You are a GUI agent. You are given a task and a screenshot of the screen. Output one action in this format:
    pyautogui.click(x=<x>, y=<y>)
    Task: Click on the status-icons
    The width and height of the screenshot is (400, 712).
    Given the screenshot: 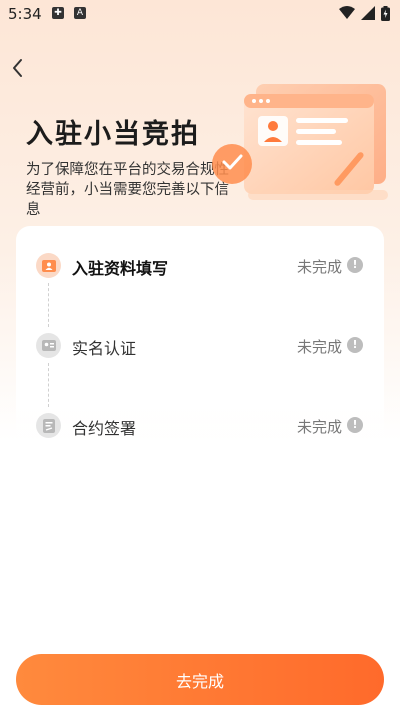 What is the action you would take?
    pyautogui.click(x=364, y=13)
    